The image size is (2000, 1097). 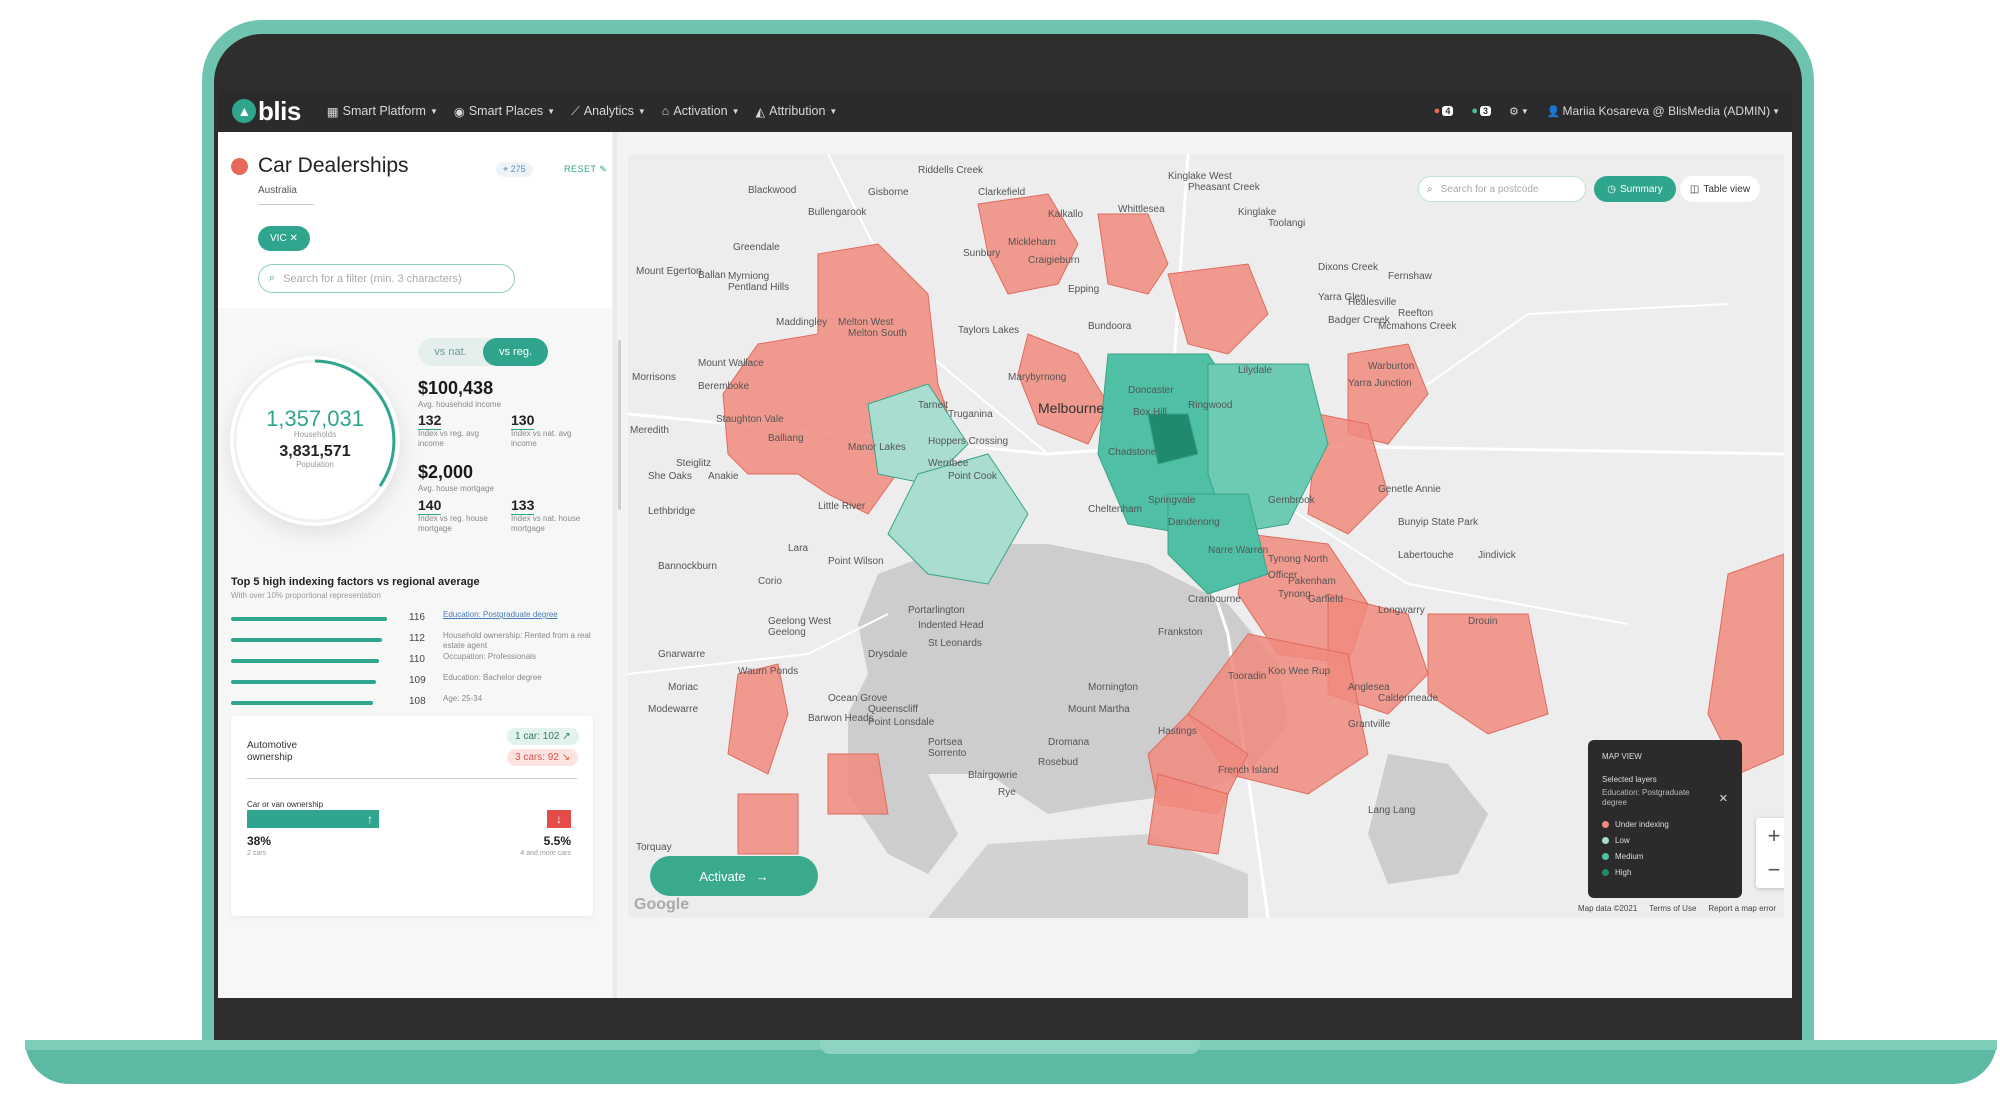 I want to click on map-place-label: Meredith, so click(x=649, y=430).